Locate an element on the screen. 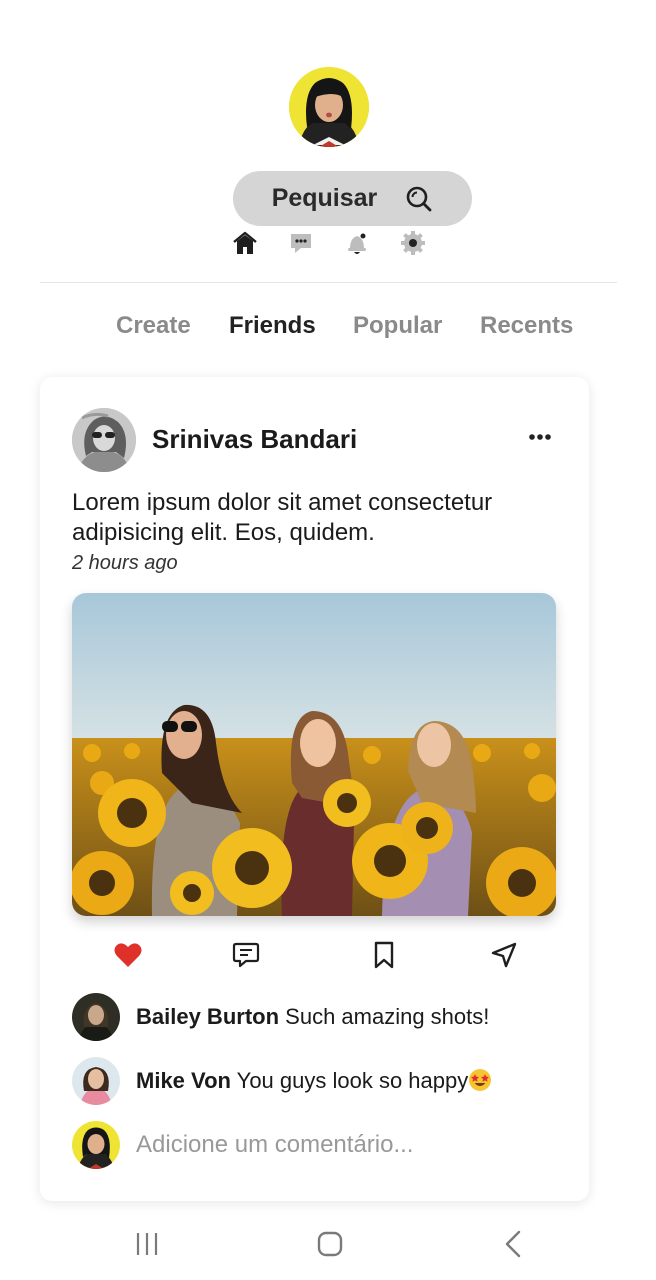 This screenshot has height=1280, width=656. home-nav-icon is located at coordinates (330, 1244).